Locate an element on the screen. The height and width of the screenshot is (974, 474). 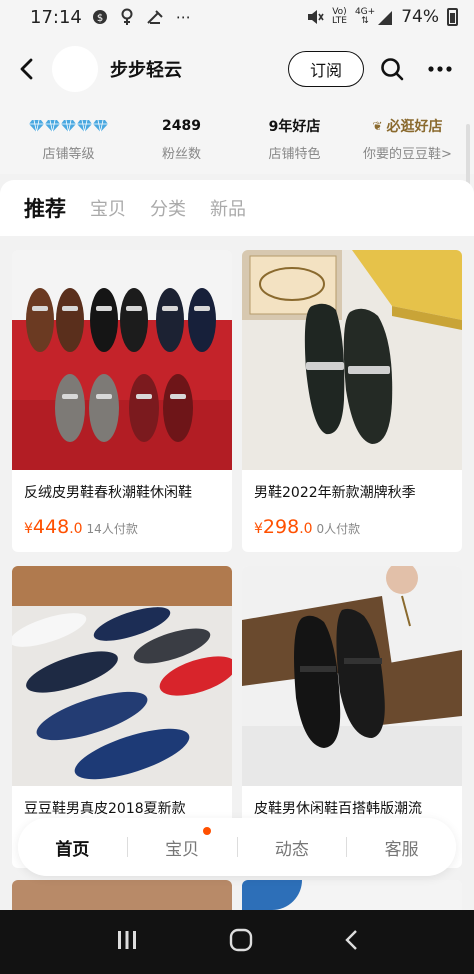
stat-label: 店铺特色 is located at coordinates (294, 154).